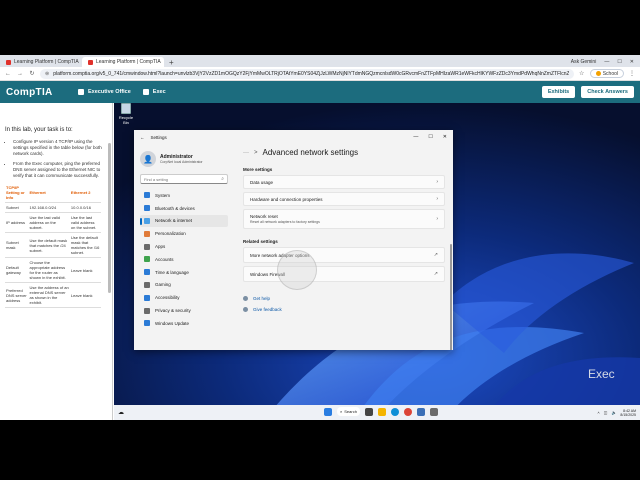 Image resolution: width=640 pixels, height=480 pixels. What do you see at coordinates (613, 412) in the screenshot?
I see `volume-icon: 🔈` at bounding box center [613, 412].